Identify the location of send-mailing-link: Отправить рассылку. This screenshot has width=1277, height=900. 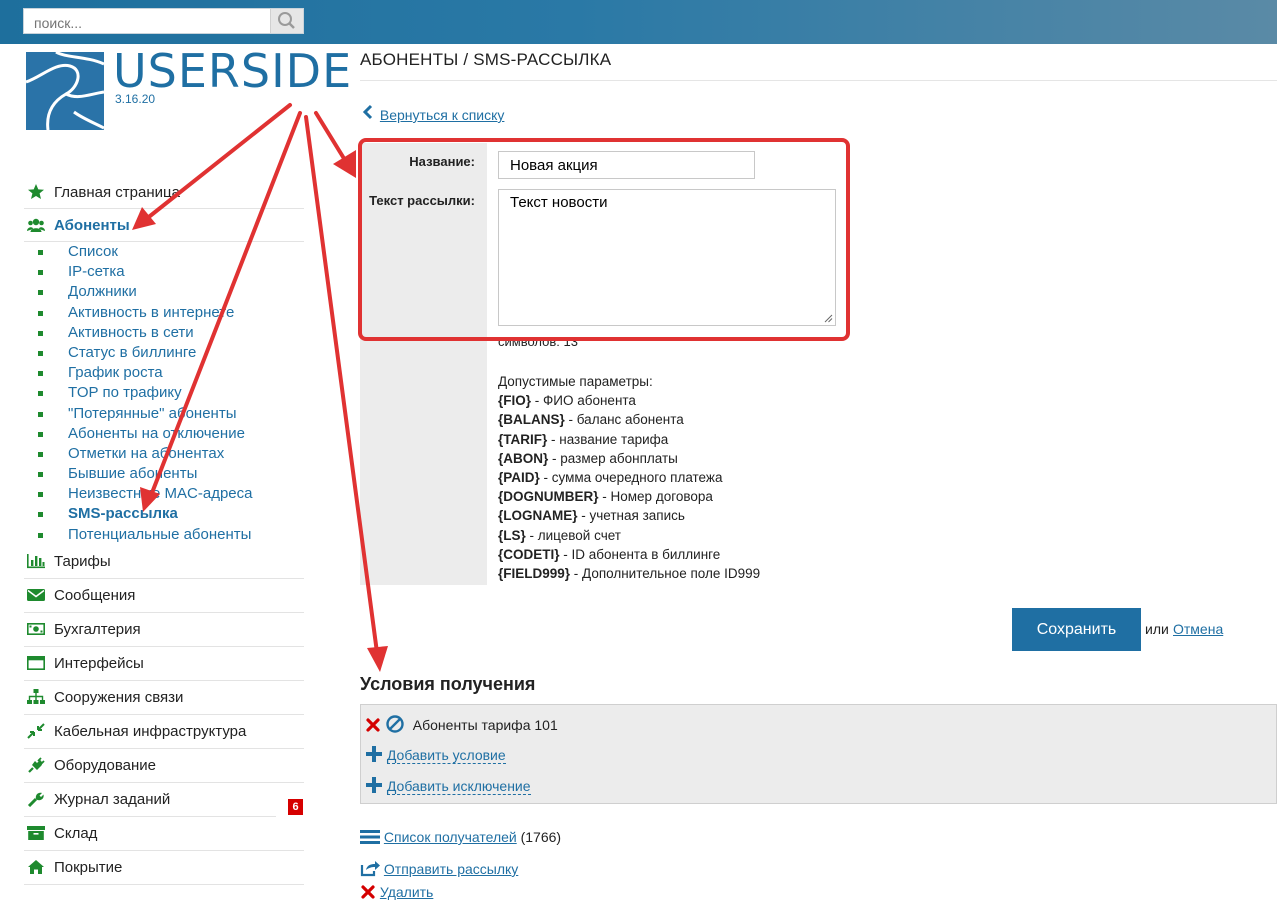
(439, 868).